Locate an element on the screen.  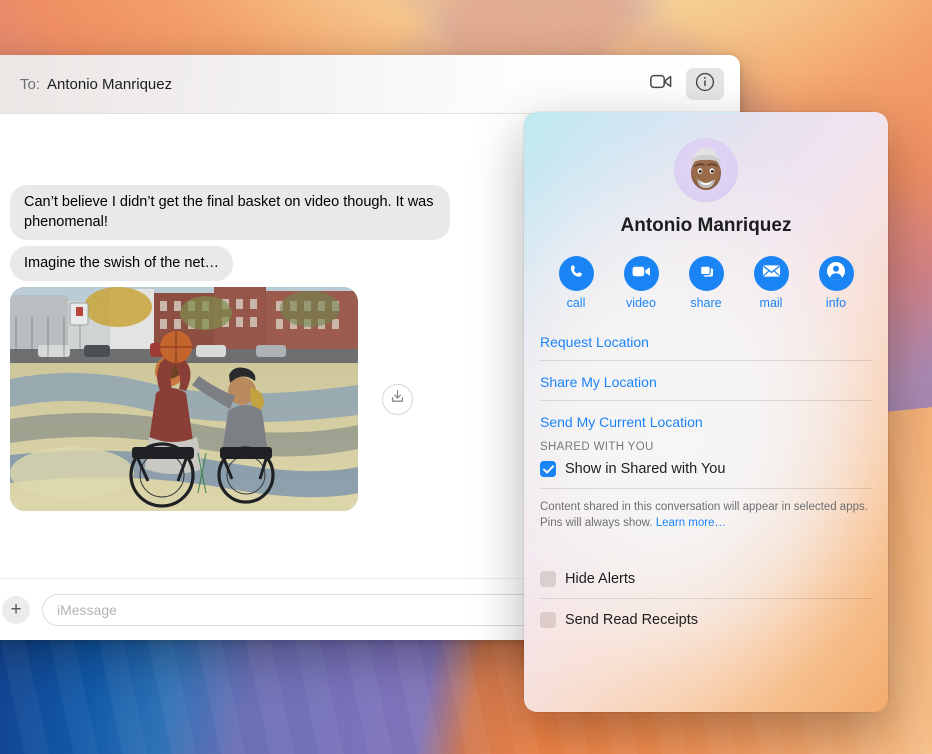
show-in-shared-with-you-row: Show in Shared with You is located at coordinates (706, 473).